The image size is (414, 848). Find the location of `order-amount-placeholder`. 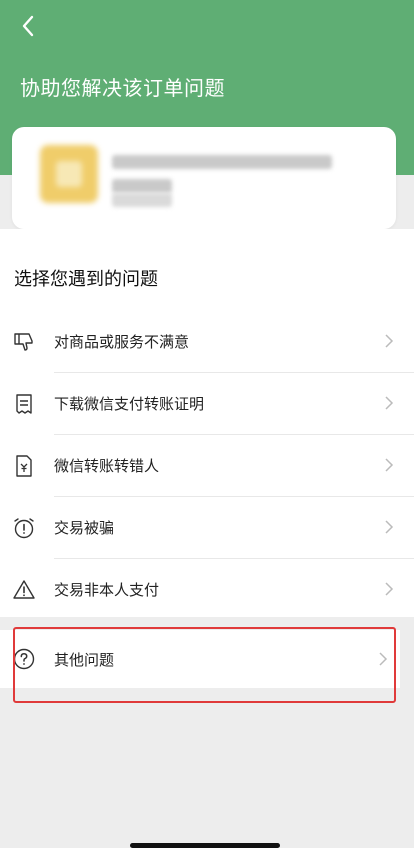

order-amount-placeholder is located at coordinates (142, 200).